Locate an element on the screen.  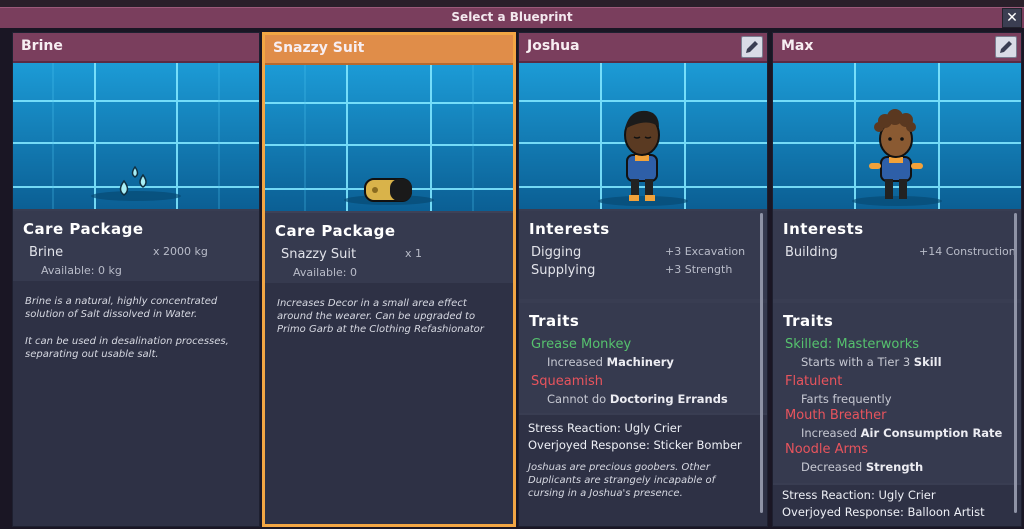
item-availability: Available: 0 is located at coordinates (325, 272).